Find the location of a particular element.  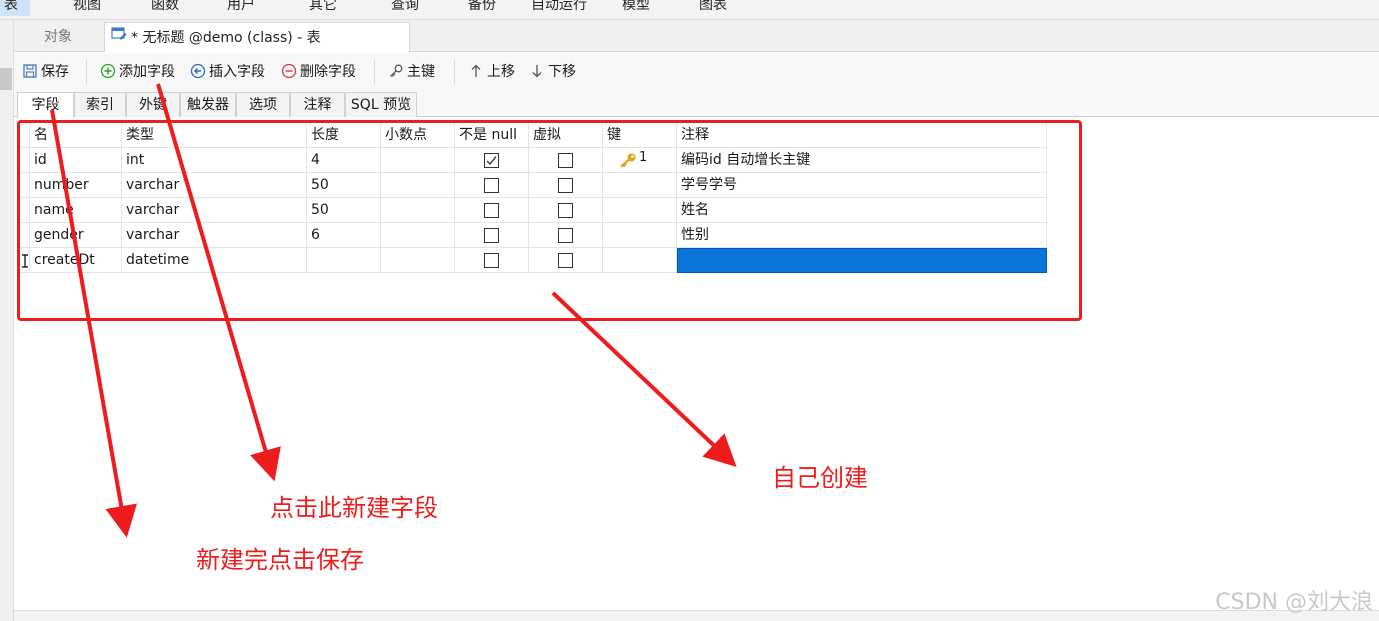

gutter-marker is located at coordinates (6, 79).